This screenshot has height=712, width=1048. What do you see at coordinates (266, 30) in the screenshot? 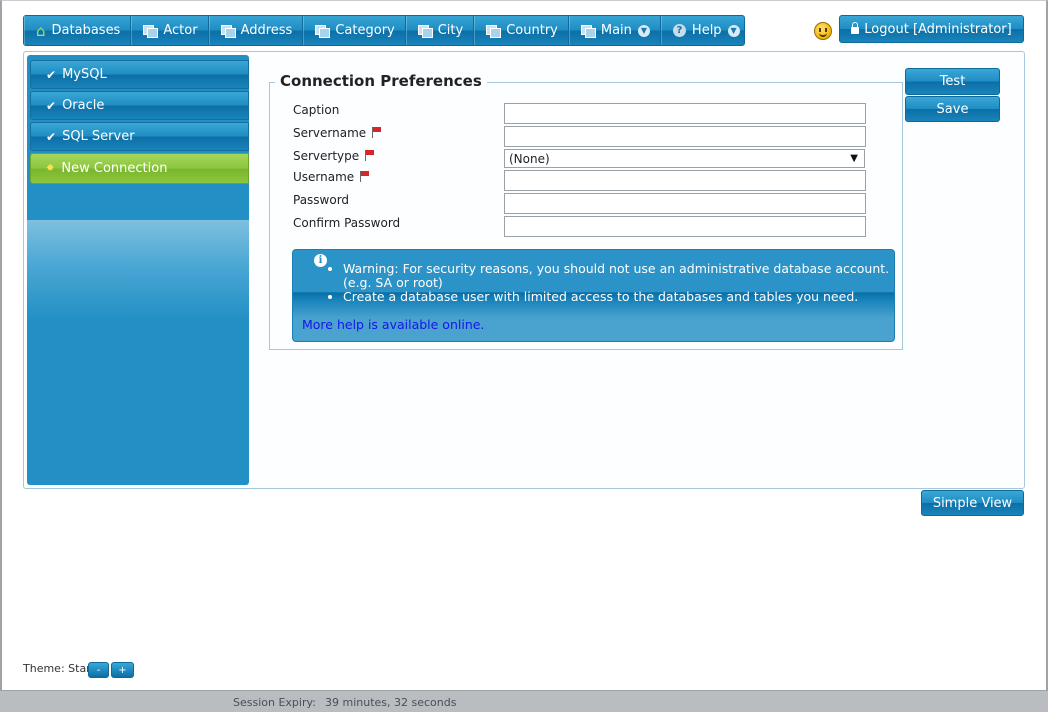
I see `menu-address-label: Address` at bounding box center [266, 30].